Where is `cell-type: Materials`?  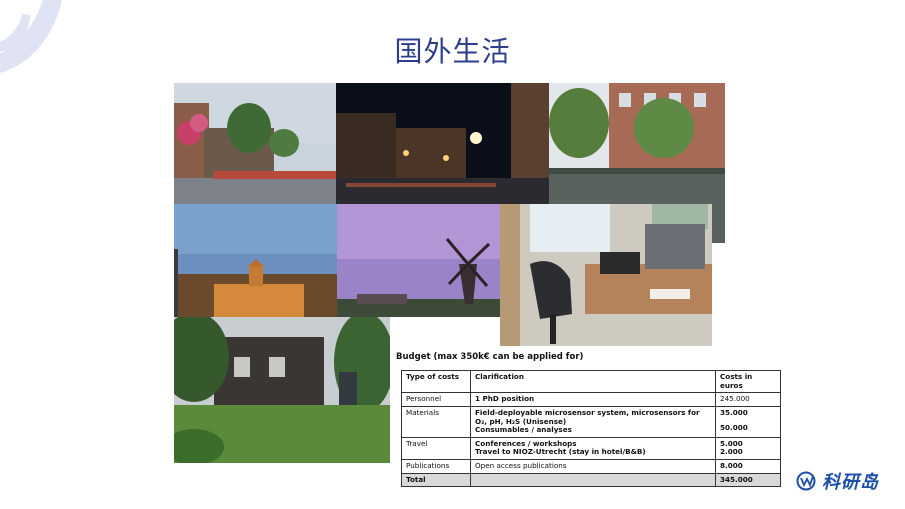 cell-type: Materials is located at coordinates (436, 421).